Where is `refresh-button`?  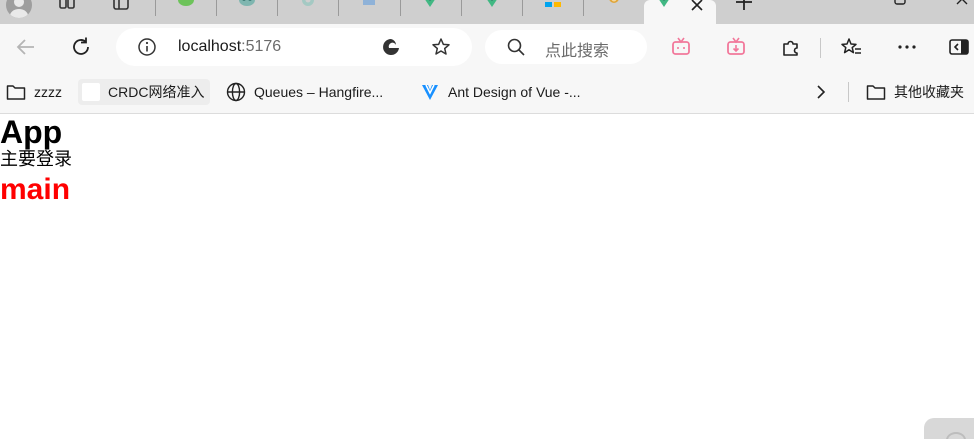 refresh-button is located at coordinates (81, 47).